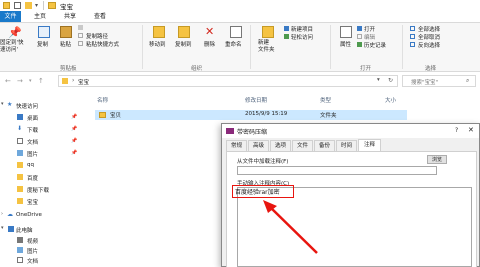 The image size is (480, 267). Describe the element at coordinates (12, 47) in the screenshot. I see `pin-quick-access-button: 固定到'快 速访问'` at that location.